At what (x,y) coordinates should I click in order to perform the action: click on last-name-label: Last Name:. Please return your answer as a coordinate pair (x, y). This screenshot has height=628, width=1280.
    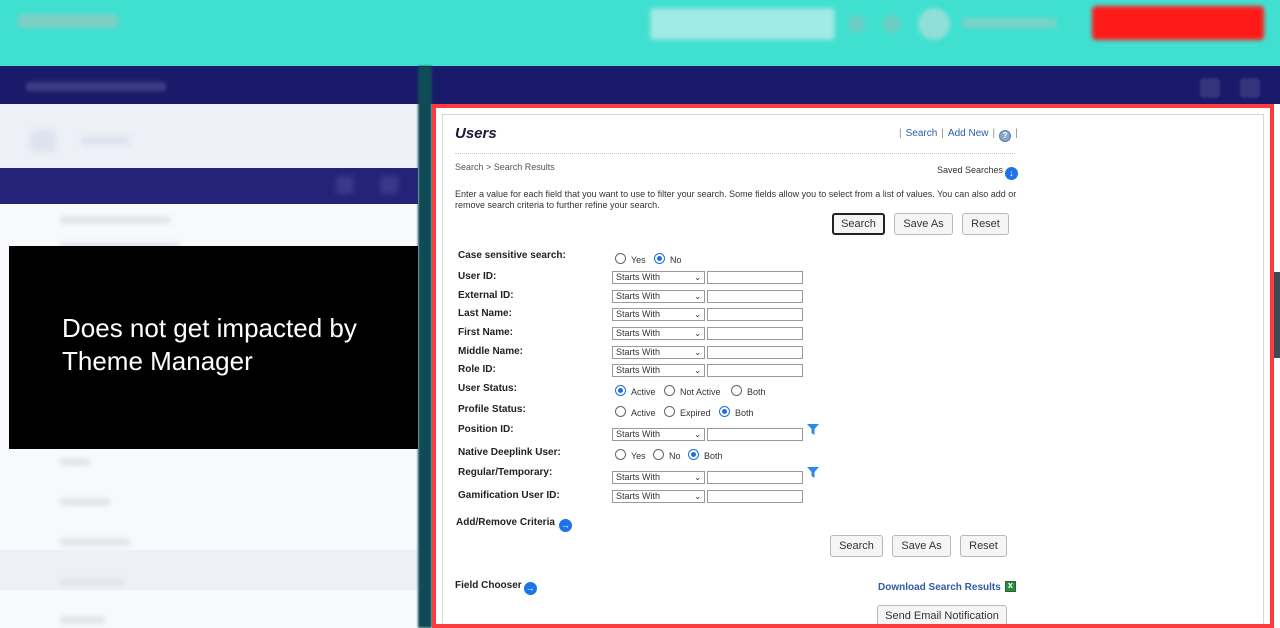
    Looking at the image, I should click on (485, 313).